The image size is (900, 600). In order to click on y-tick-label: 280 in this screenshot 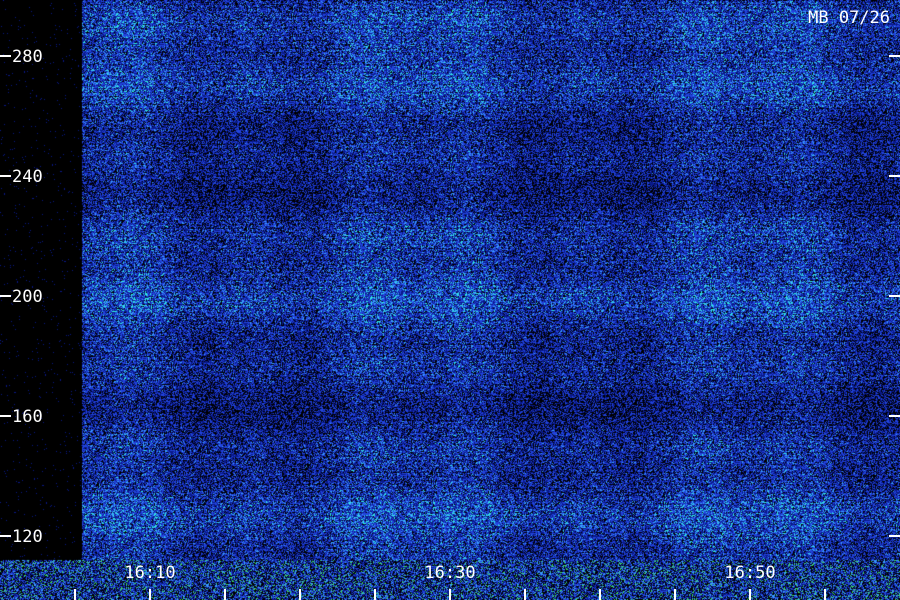, I will do `click(27, 57)`.